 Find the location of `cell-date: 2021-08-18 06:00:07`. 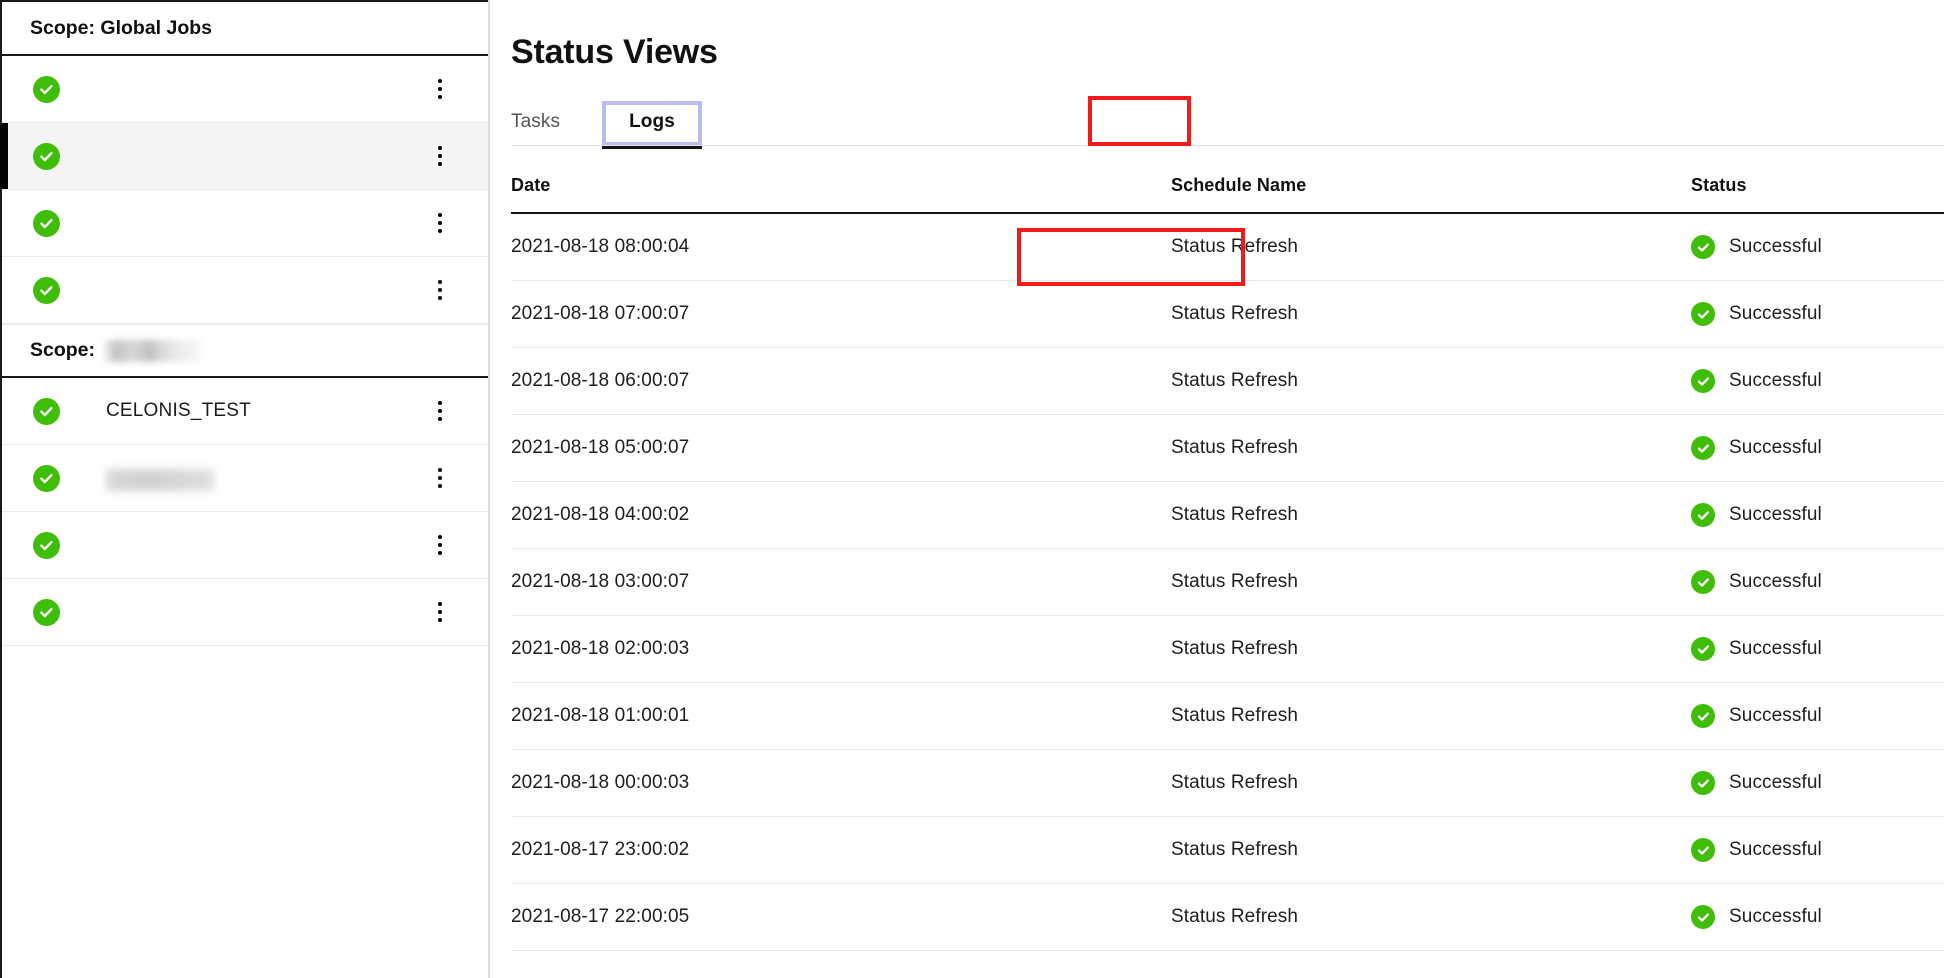

cell-date: 2021-08-18 06:00:07 is located at coordinates (841, 381).